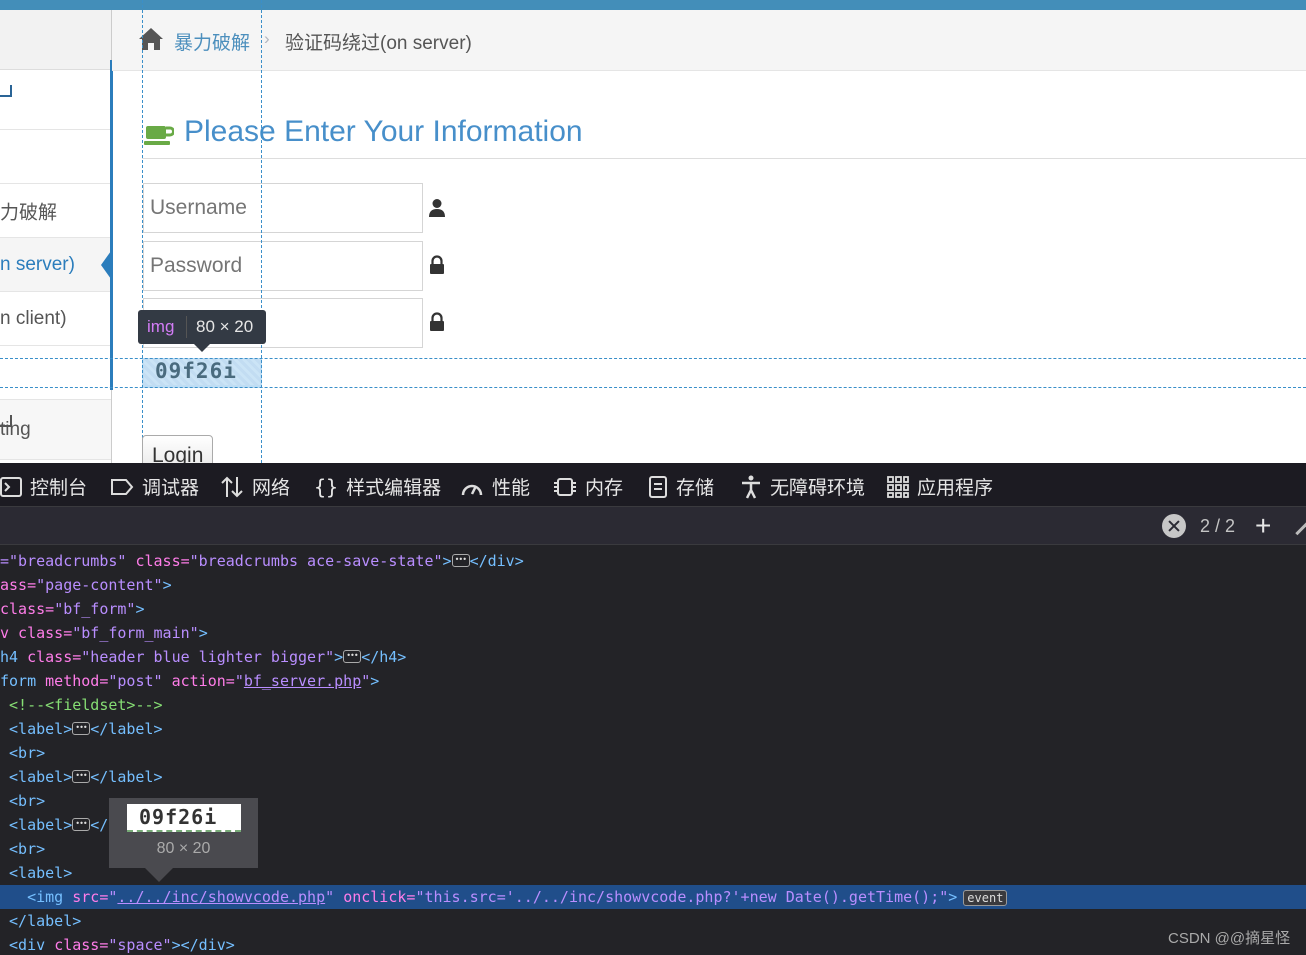  Describe the element at coordinates (955, 488) in the screenshot. I see `tab-label: 应用程序` at that location.